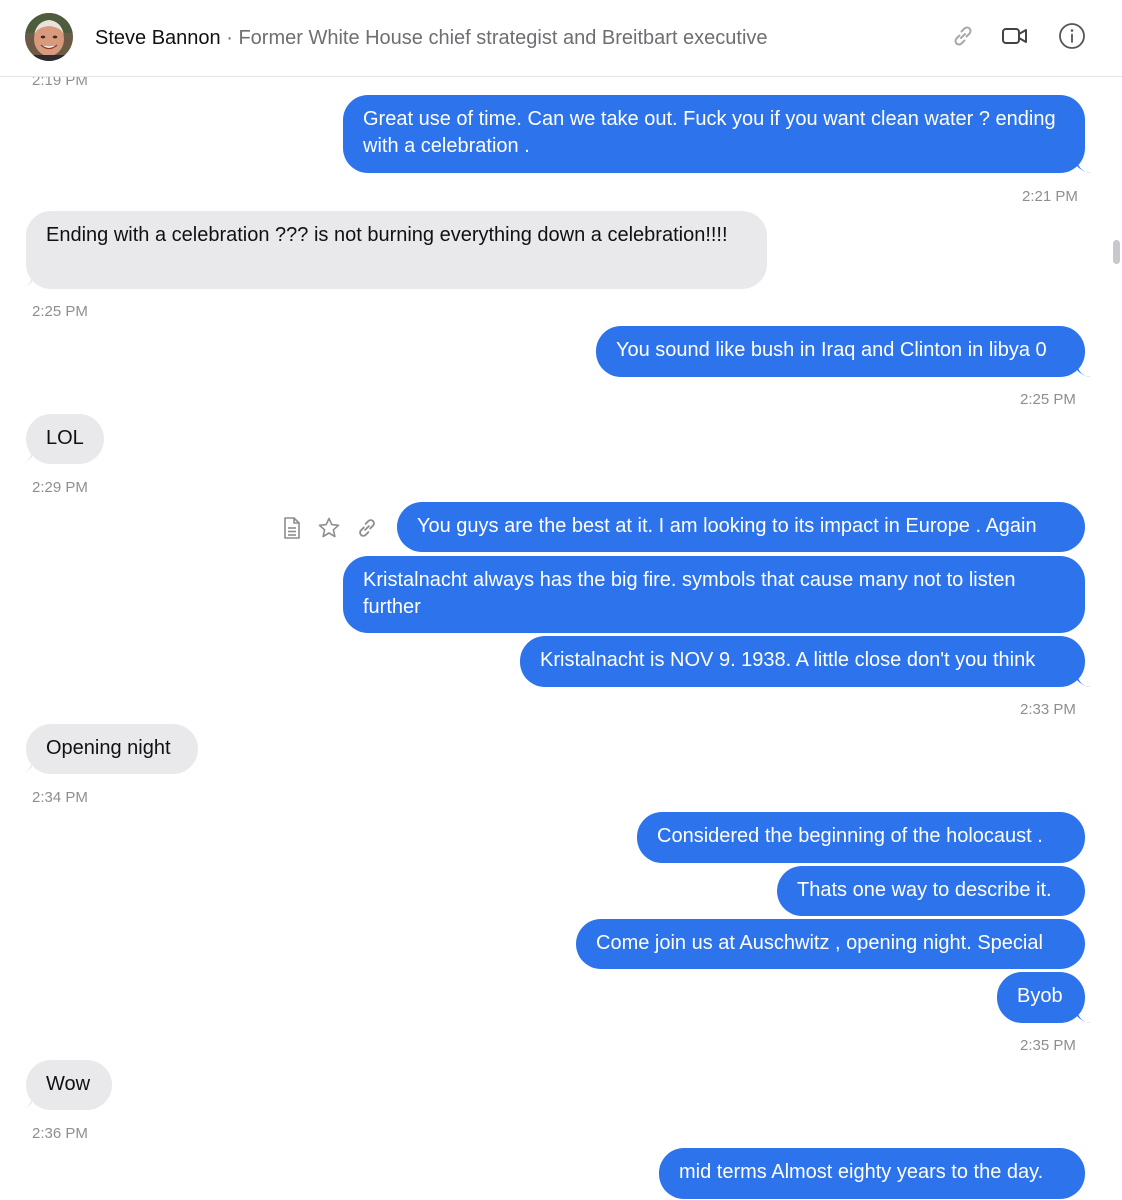  Describe the element at coordinates (329, 528) in the screenshot. I see `star-icon` at that location.